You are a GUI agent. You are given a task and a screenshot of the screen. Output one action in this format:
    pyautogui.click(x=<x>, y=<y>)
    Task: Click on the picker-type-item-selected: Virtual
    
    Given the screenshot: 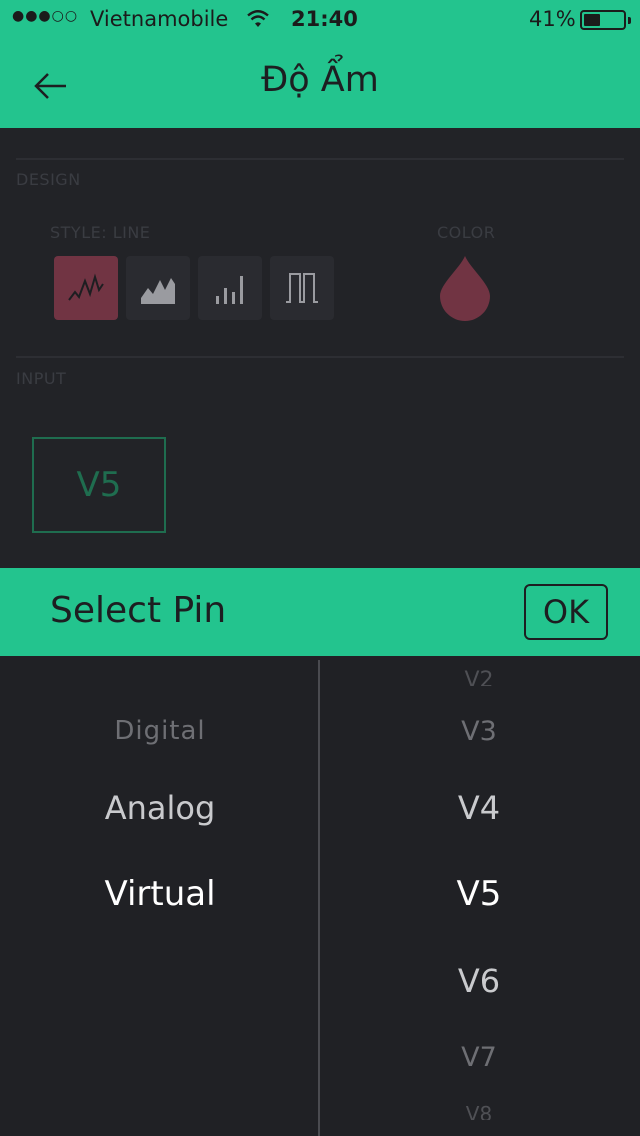 What is the action you would take?
    pyautogui.click(x=160, y=894)
    